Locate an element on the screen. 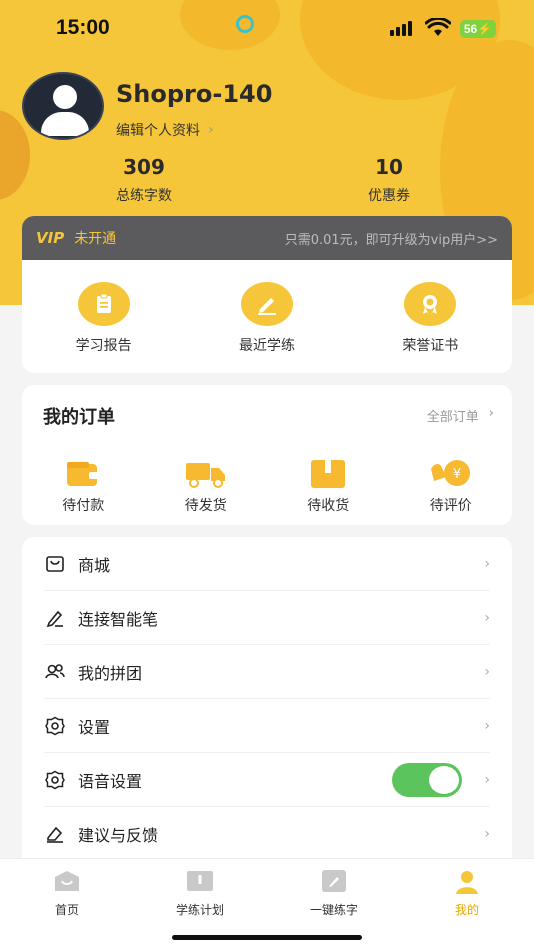 This screenshot has width=534, height=950. stat-practice-count: 309 总练字数 is located at coordinates (144, 180).